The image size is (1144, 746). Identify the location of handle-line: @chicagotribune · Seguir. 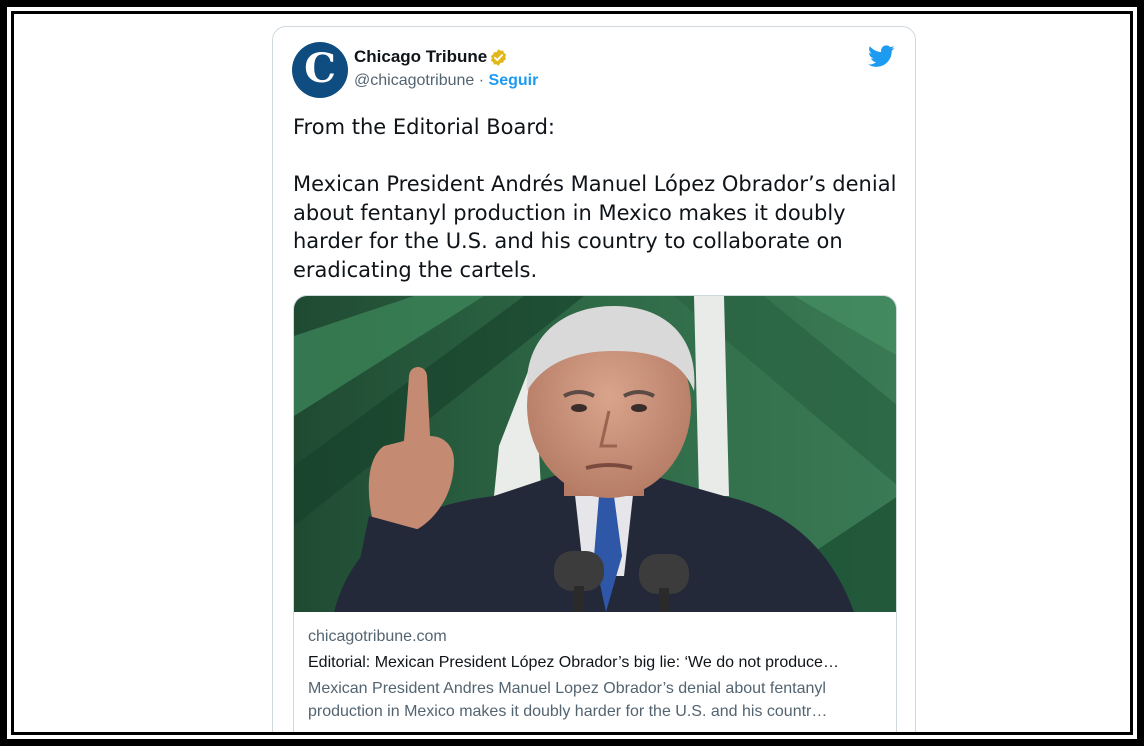
(446, 81).